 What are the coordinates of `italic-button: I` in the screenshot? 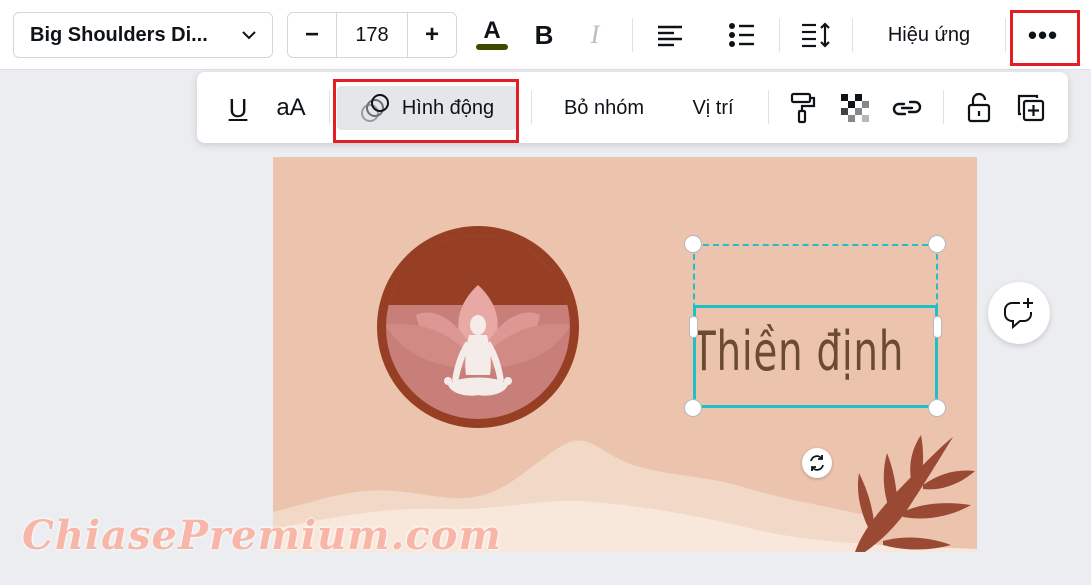 It's located at (595, 35).